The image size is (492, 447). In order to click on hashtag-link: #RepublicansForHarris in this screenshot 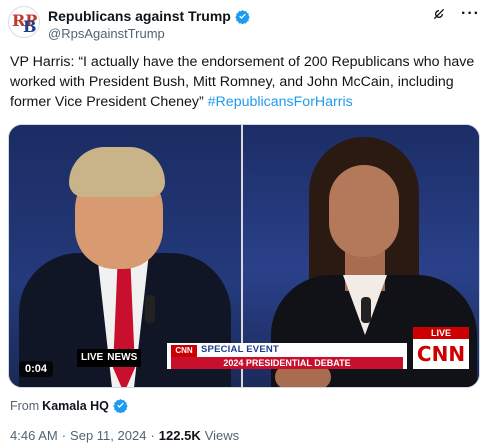, I will do `click(280, 102)`.